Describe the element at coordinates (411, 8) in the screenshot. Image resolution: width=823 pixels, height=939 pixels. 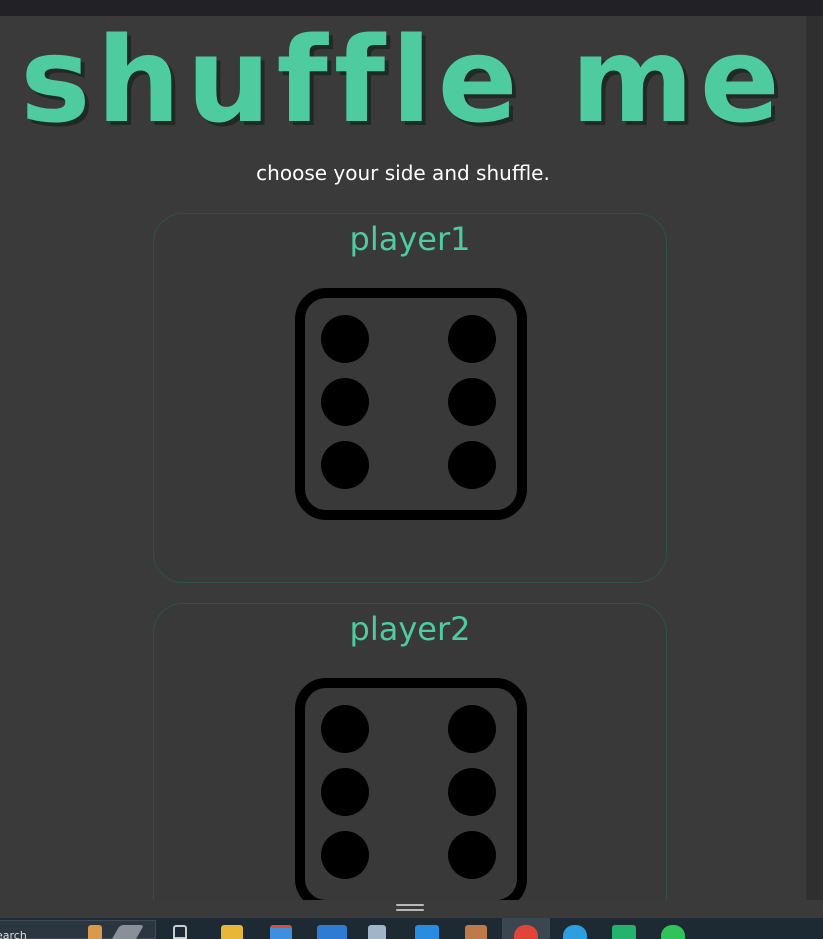
I see `browser-top-bar` at that location.